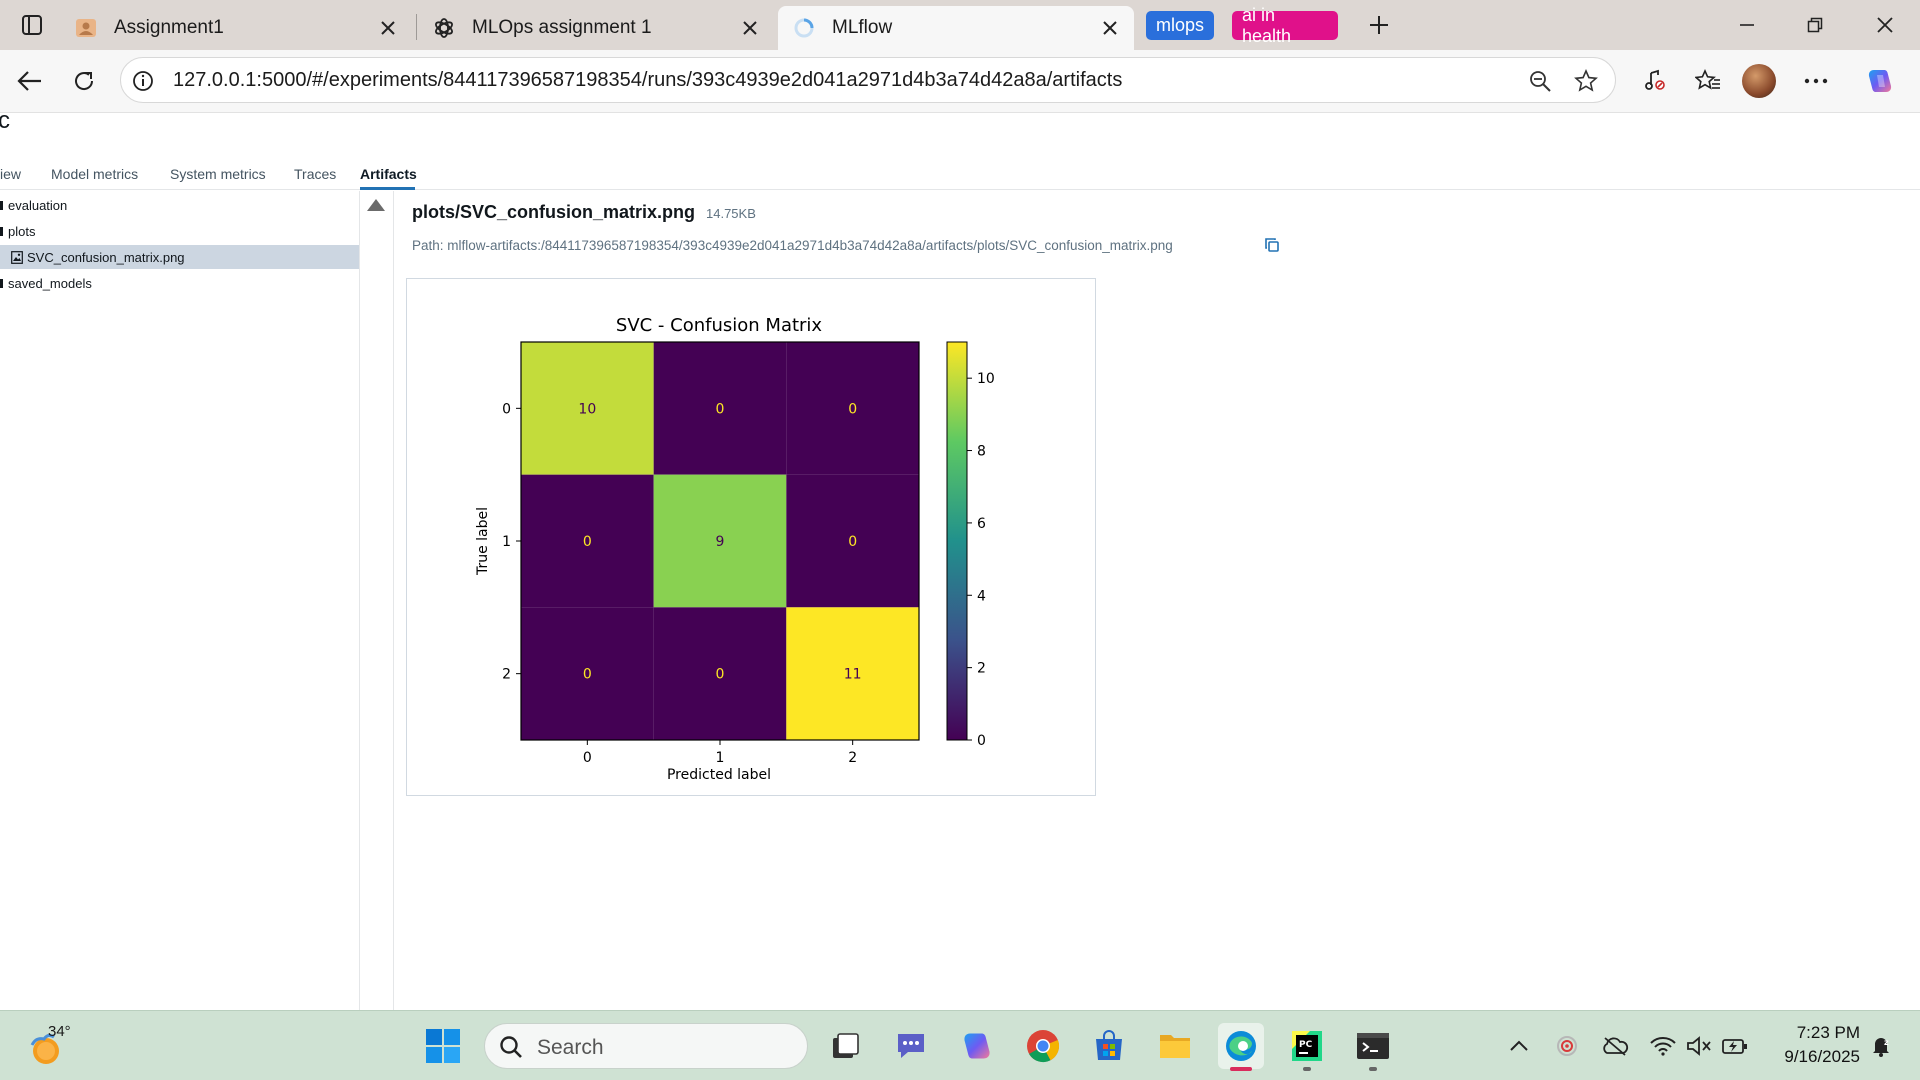  I want to click on svg-text: z, so click(1886, 1042).